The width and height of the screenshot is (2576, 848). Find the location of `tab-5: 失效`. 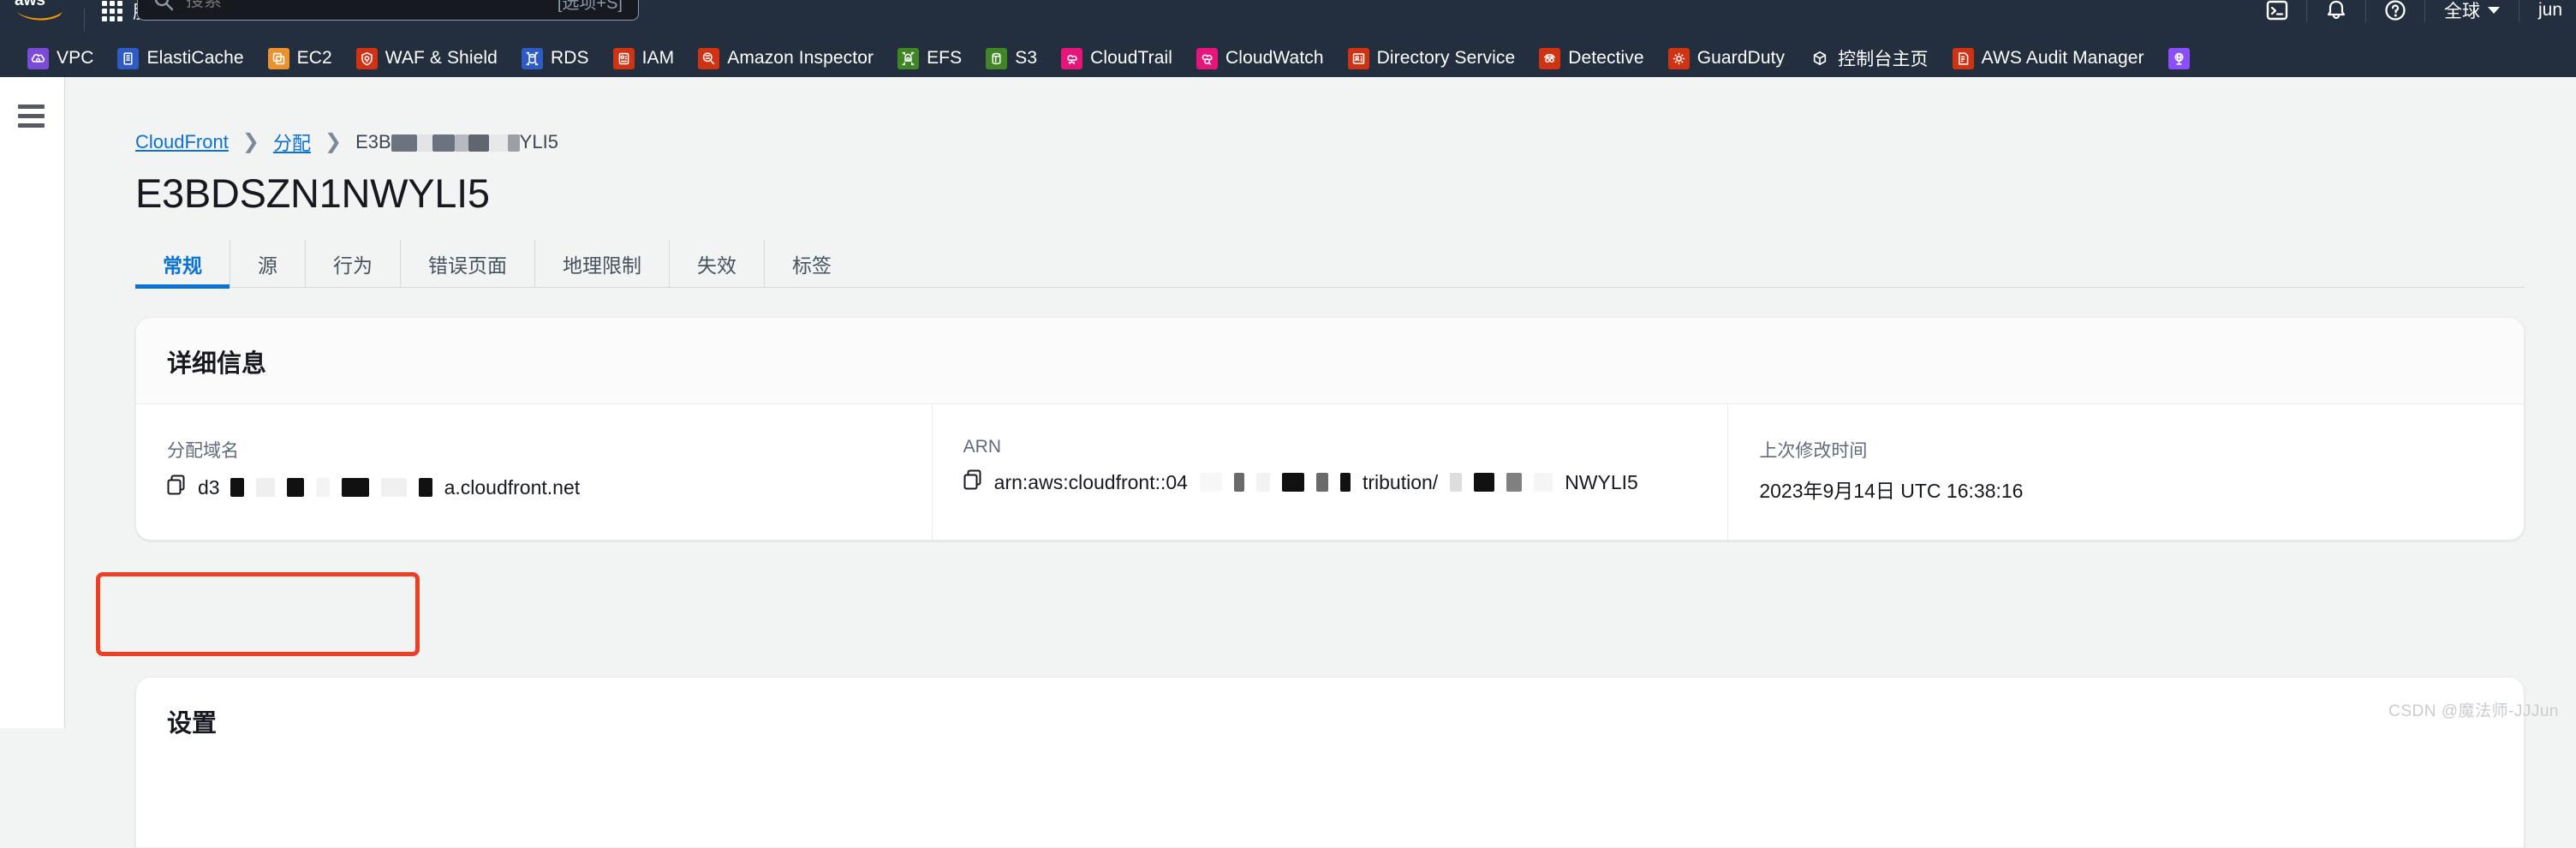

tab-5: 失效 is located at coordinates (717, 264).